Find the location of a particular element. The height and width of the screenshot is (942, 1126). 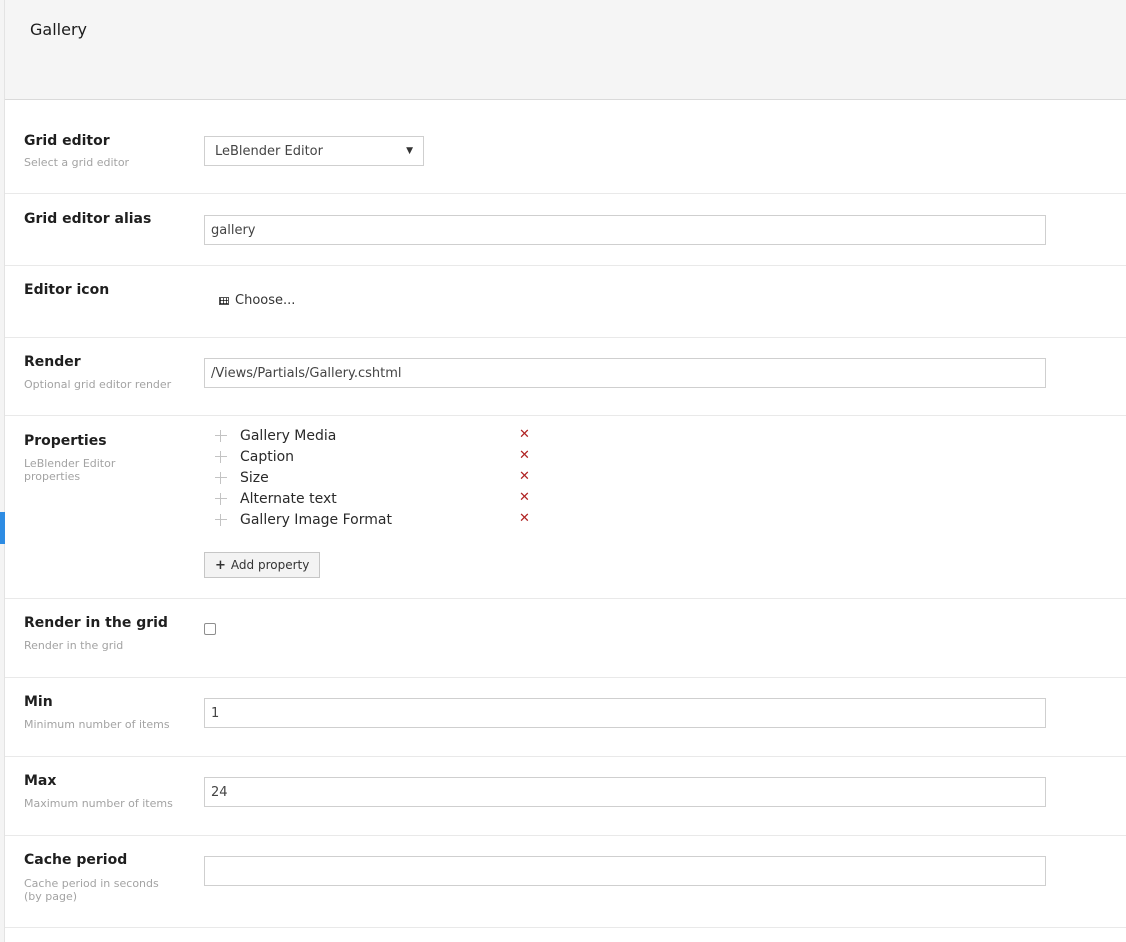

property-name: Gallery Media is located at coordinates (288, 435).